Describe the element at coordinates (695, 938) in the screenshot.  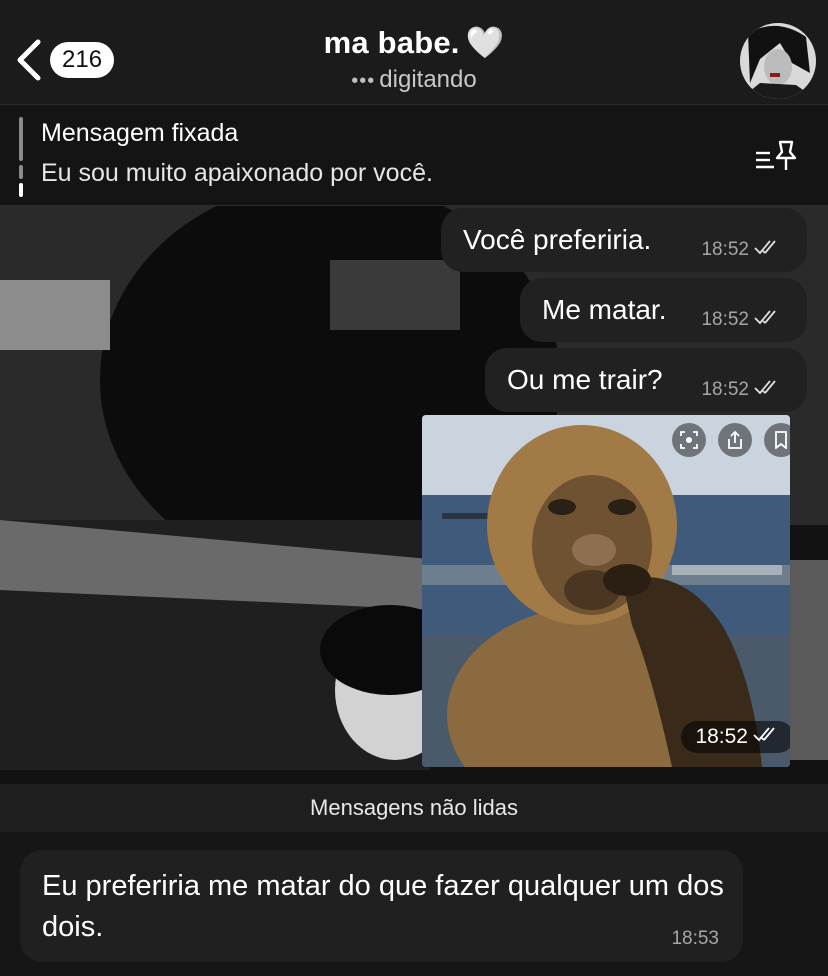
I see `message-time: 18:53` at that location.